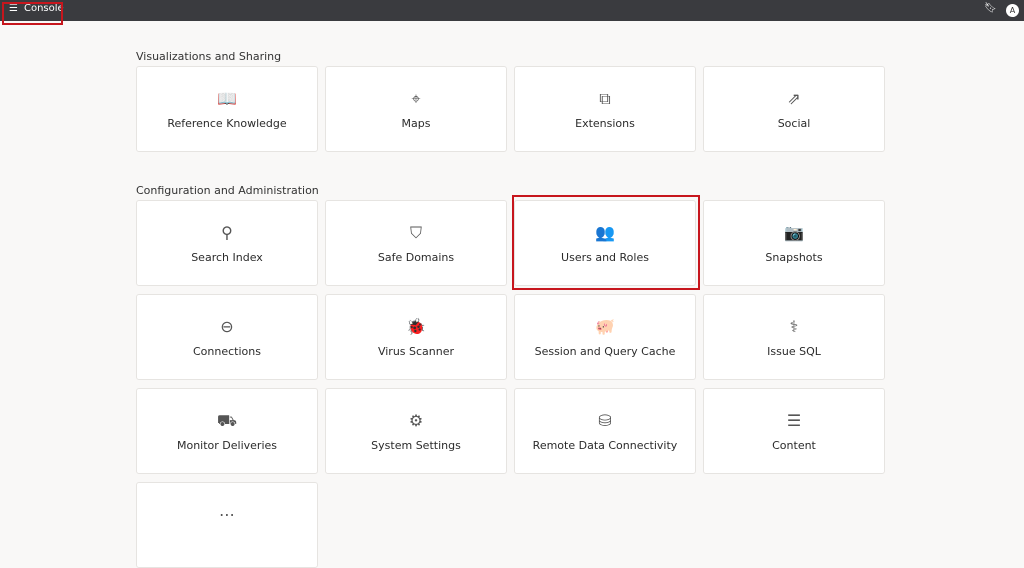  Describe the element at coordinates (605, 123) in the screenshot. I see `tile-label: Extensions` at that location.